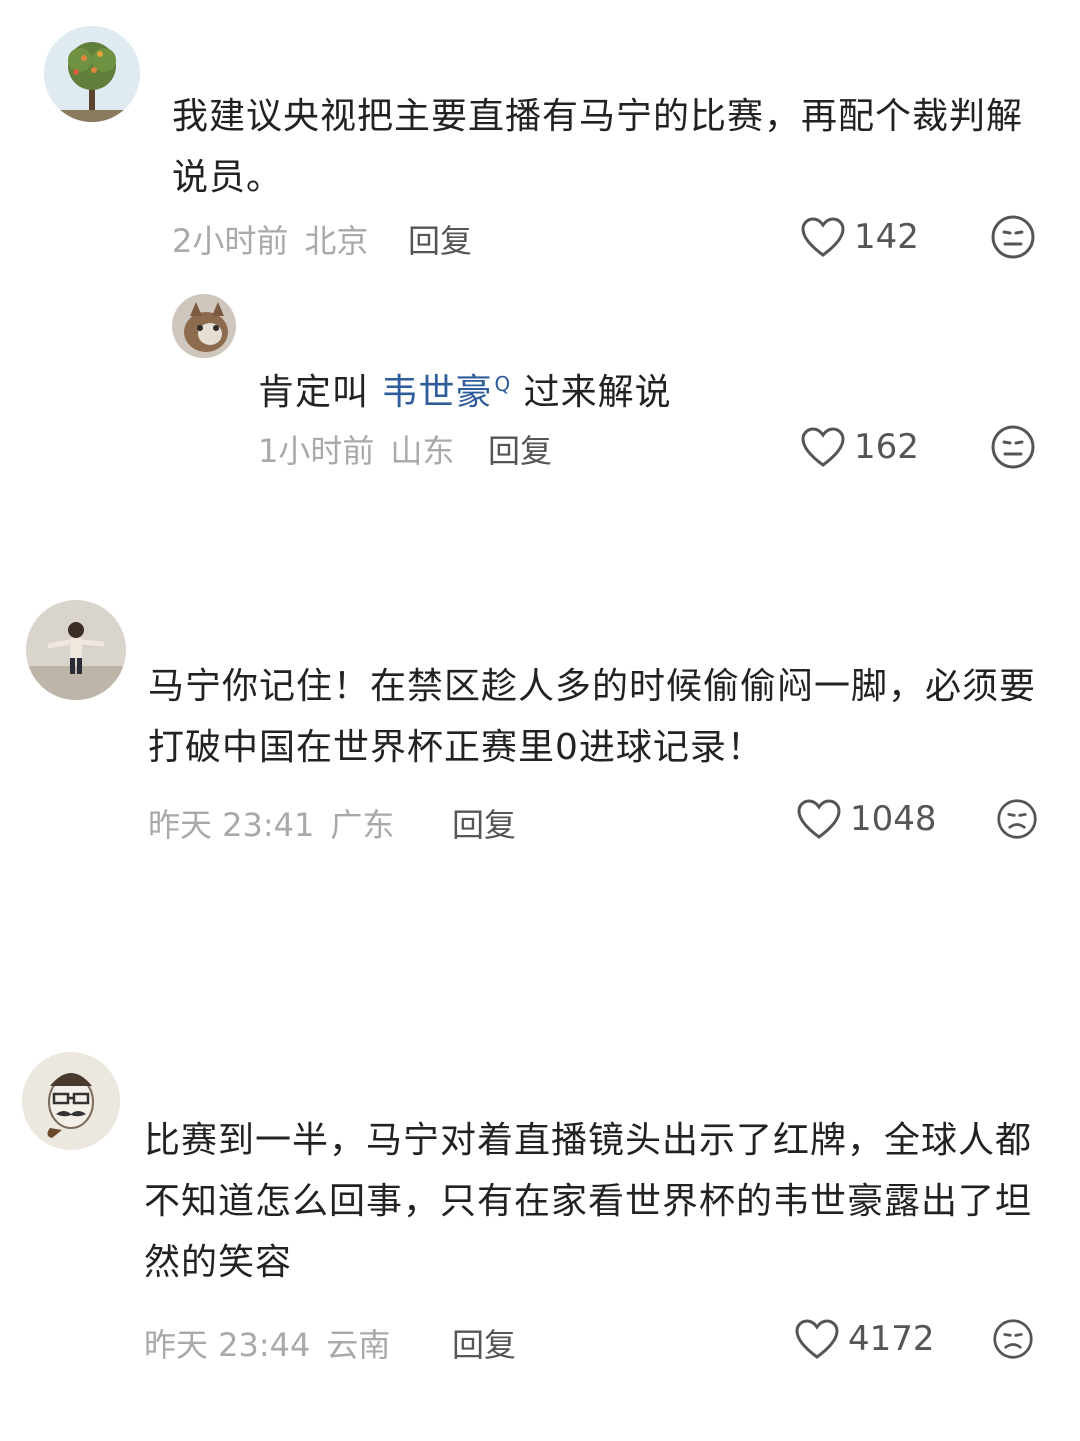 The image size is (1080, 1441). What do you see at coordinates (204, 326) in the screenshot?
I see `cat-avatar-icon` at bounding box center [204, 326].